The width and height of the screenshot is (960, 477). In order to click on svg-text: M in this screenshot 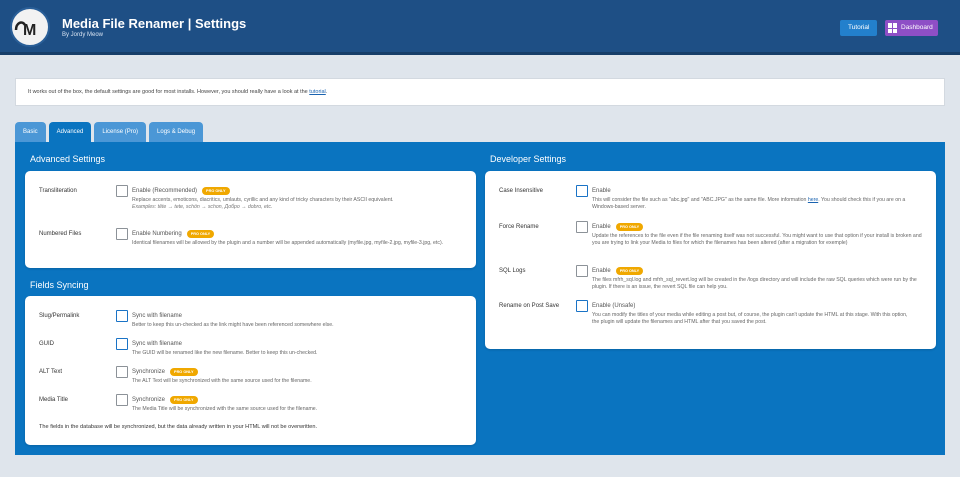, I will do `click(29, 30)`.